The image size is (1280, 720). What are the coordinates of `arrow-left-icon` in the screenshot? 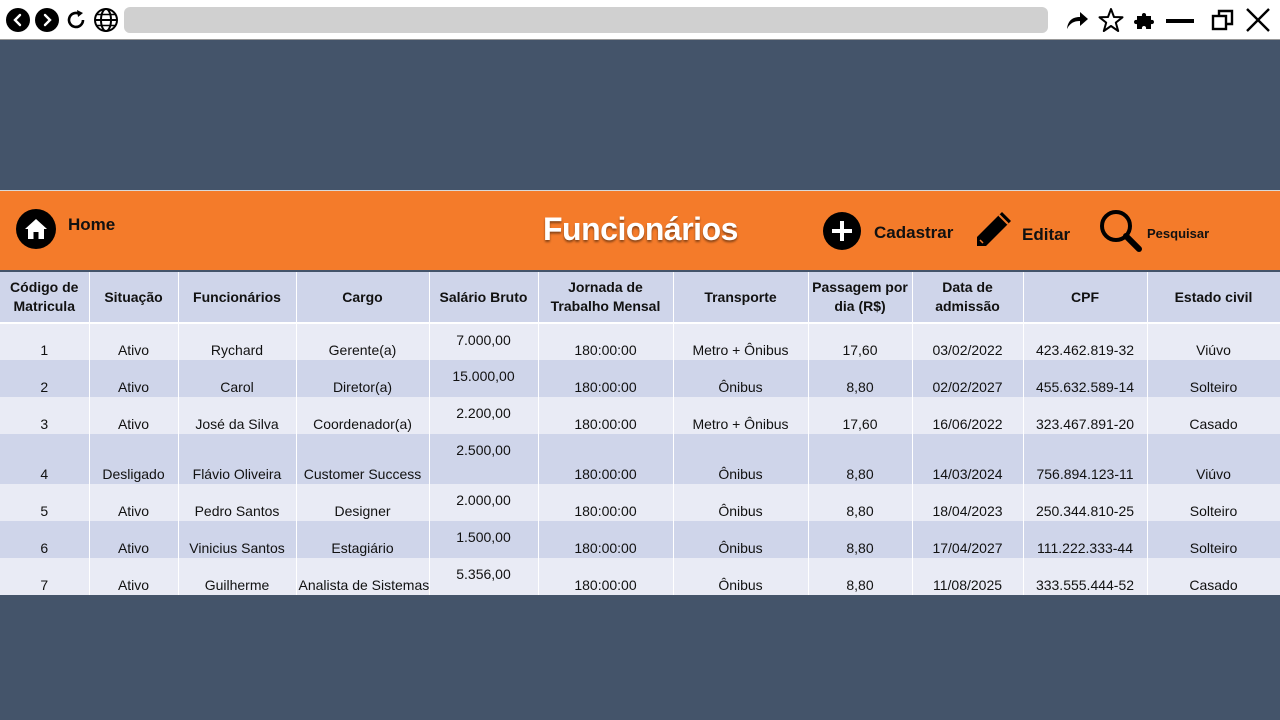 It's located at (18, 20).